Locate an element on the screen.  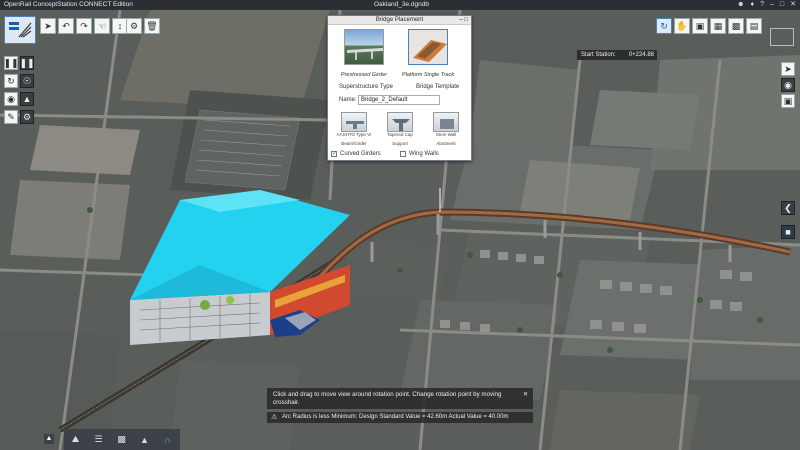
pause-alt-icon: ❚❚ is located at coordinates (27, 63).